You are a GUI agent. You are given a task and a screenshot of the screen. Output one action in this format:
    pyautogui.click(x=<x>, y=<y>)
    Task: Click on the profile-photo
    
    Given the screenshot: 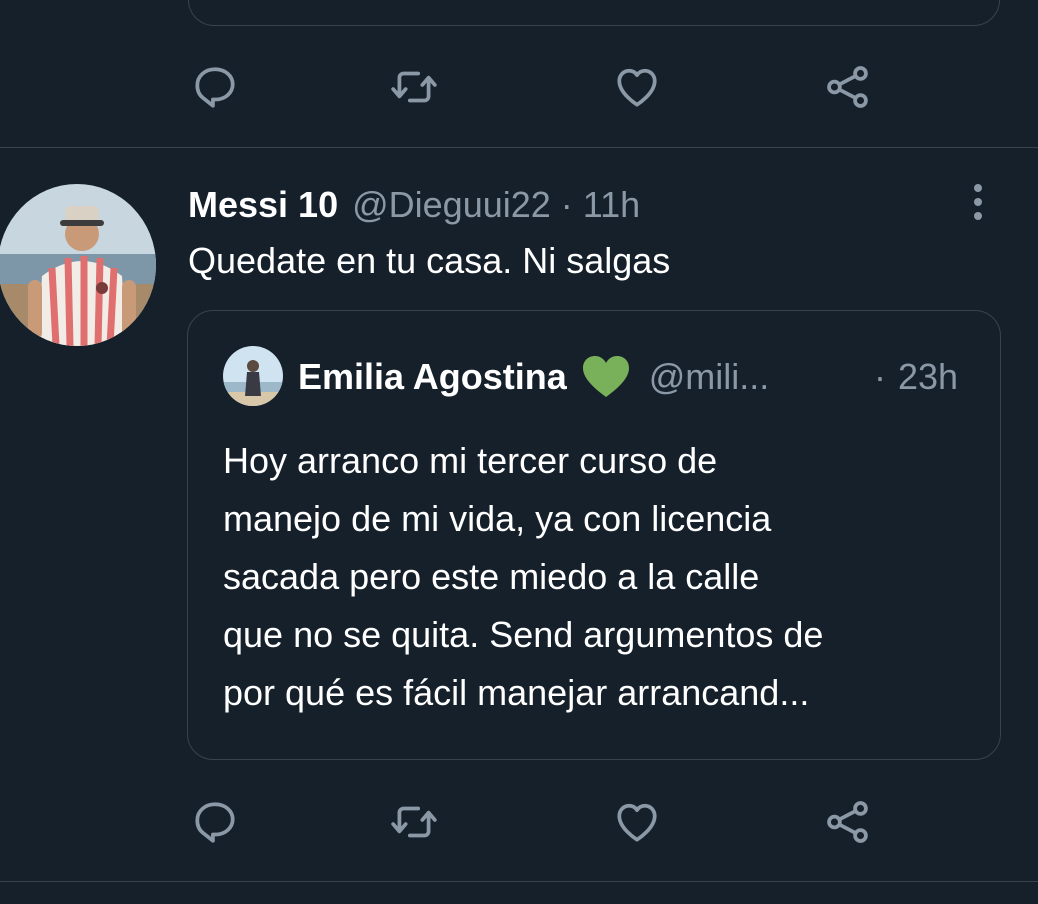 What is the action you would take?
    pyautogui.click(x=78, y=265)
    